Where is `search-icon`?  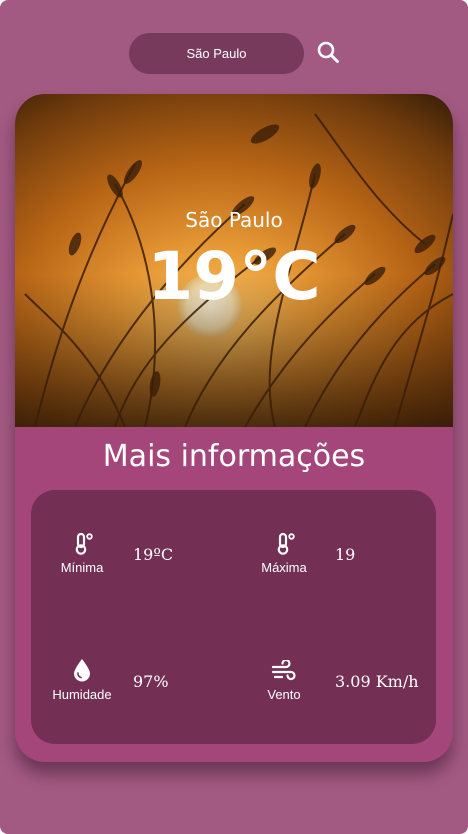 search-icon is located at coordinates (328, 52).